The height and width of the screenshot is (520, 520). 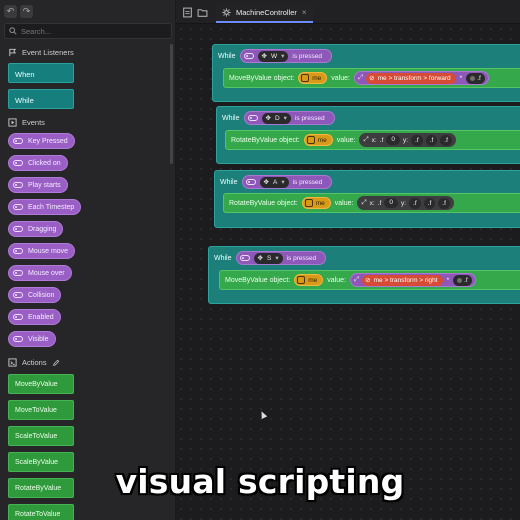 I want to click on palette-enabled: Enabled, so click(x=34, y=317).